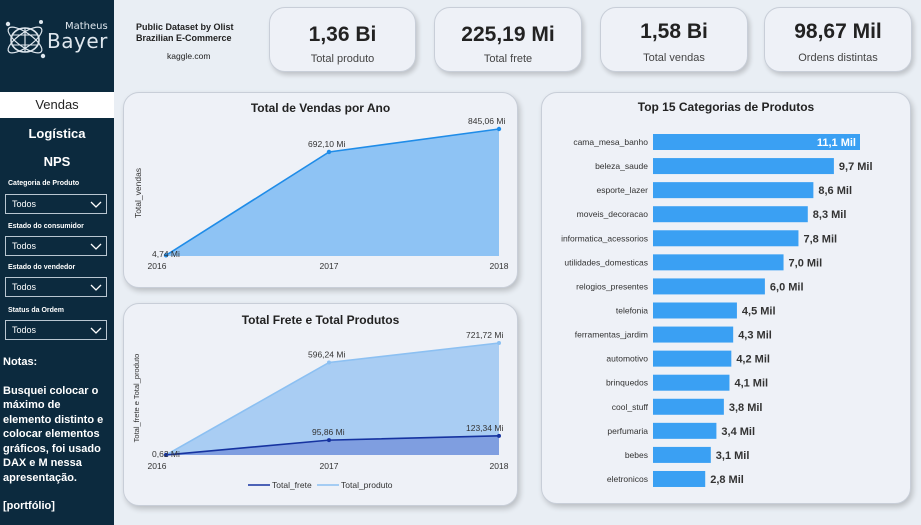 The width and height of the screenshot is (921, 525). What do you see at coordinates (636, 455) in the screenshot?
I see `category-label: bebes` at bounding box center [636, 455].